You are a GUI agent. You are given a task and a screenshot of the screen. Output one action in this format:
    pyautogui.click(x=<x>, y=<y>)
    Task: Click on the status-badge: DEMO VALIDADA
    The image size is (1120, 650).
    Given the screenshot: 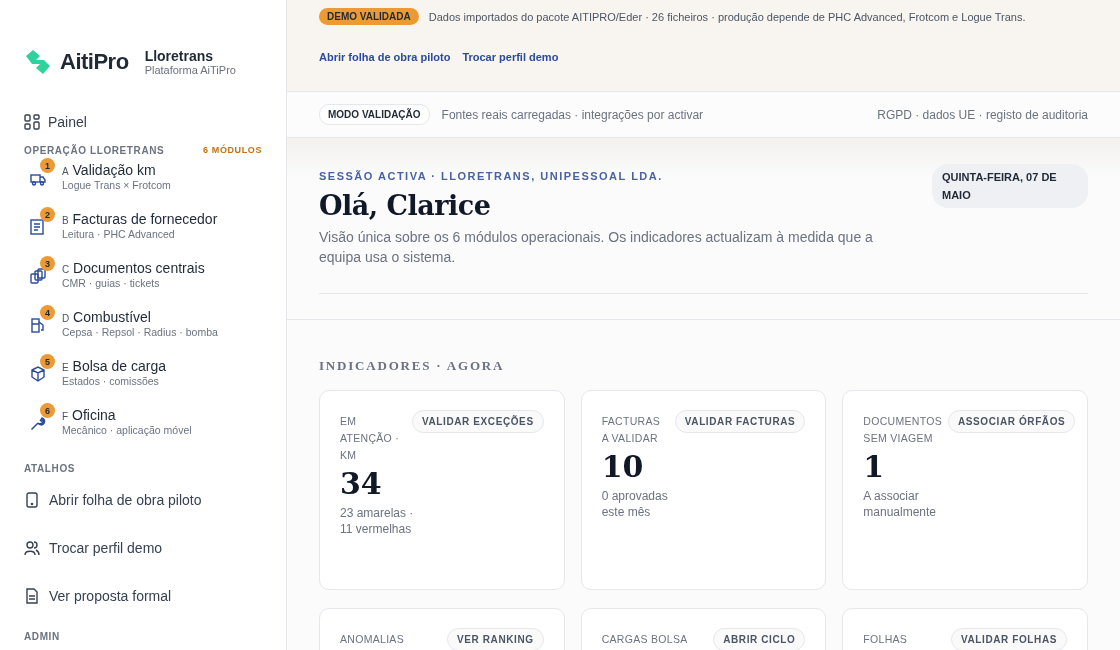 What is the action you would take?
    pyautogui.click(x=369, y=16)
    